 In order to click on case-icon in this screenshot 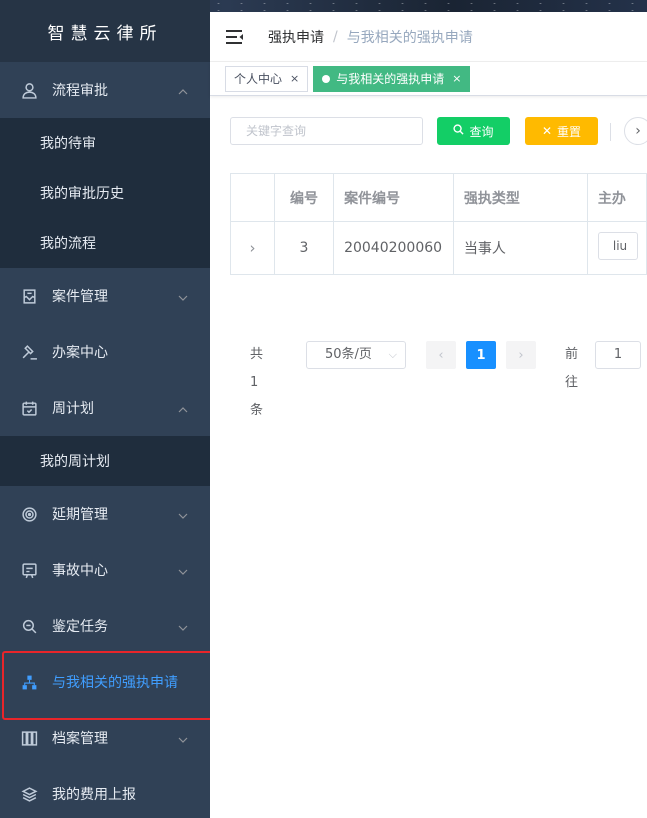, I will do `click(29, 296)`.